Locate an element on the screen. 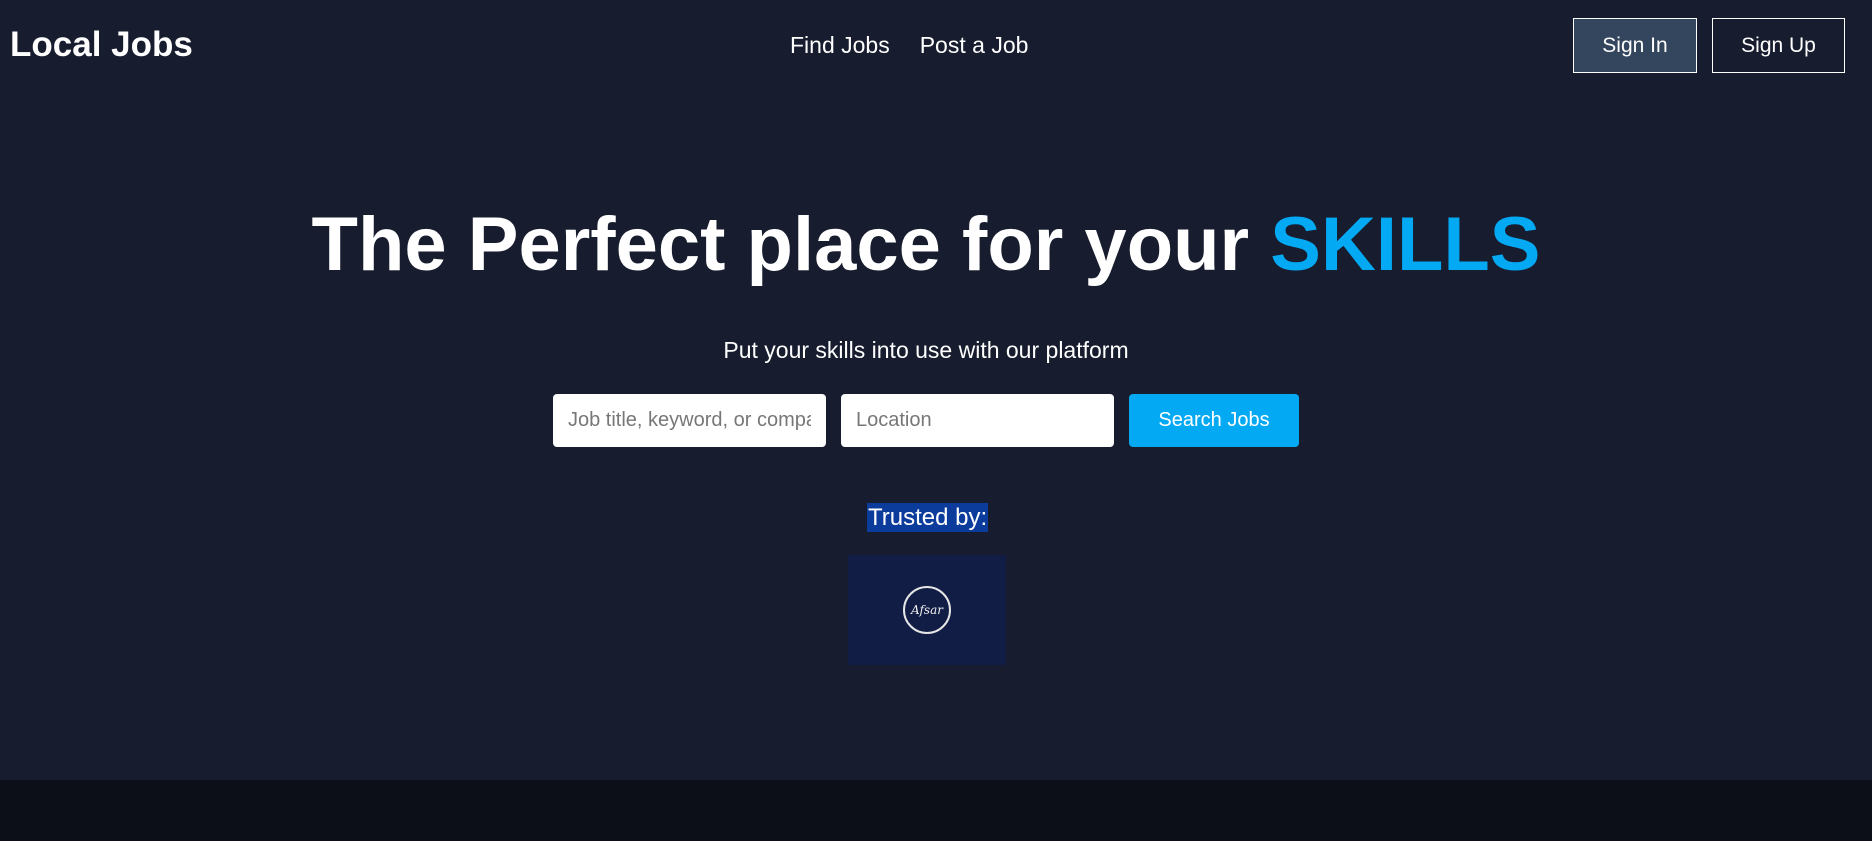  main-nav: Find Jobs Post a Job is located at coordinates (909, 45).